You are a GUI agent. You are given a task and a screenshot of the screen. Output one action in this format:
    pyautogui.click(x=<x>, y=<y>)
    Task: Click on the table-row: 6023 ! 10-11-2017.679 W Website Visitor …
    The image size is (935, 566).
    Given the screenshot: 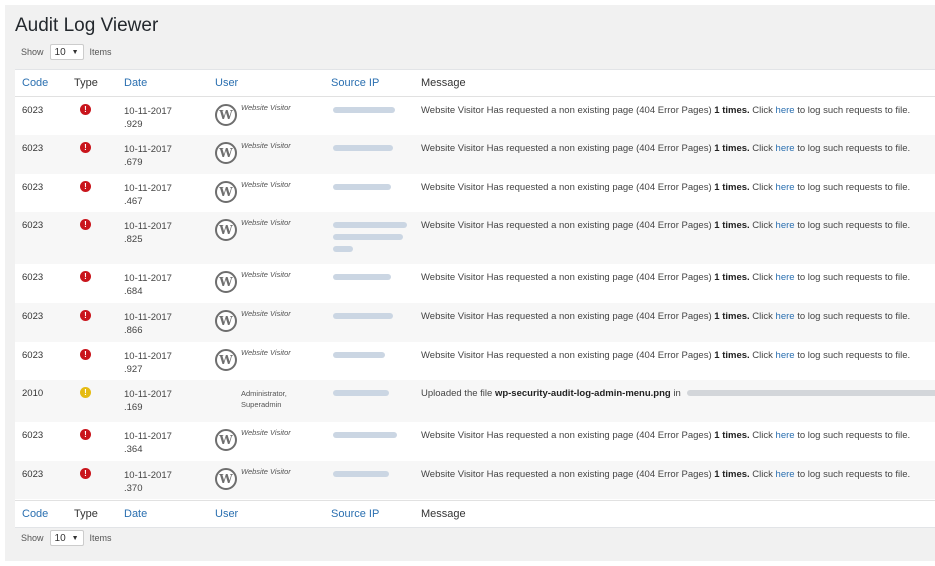 What is the action you would take?
    pyautogui.click(x=475, y=154)
    